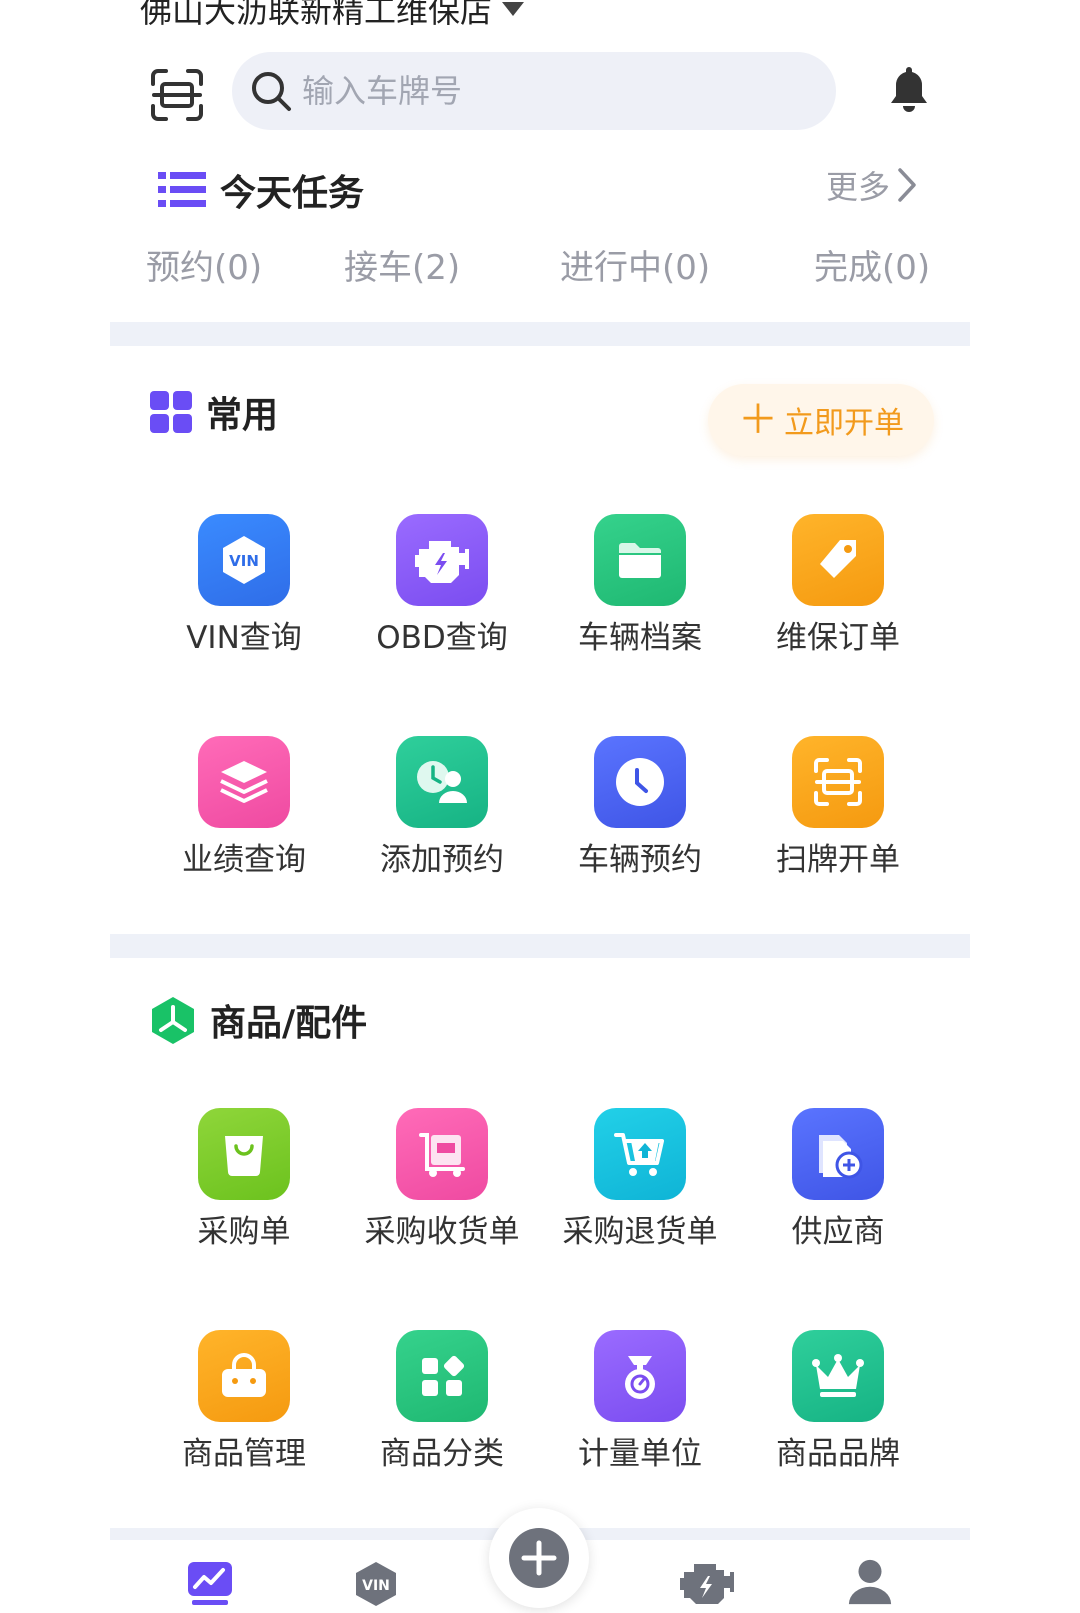  What do you see at coordinates (289, 1023) in the screenshot?
I see `goods-title: 商品/配件` at bounding box center [289, 1023].